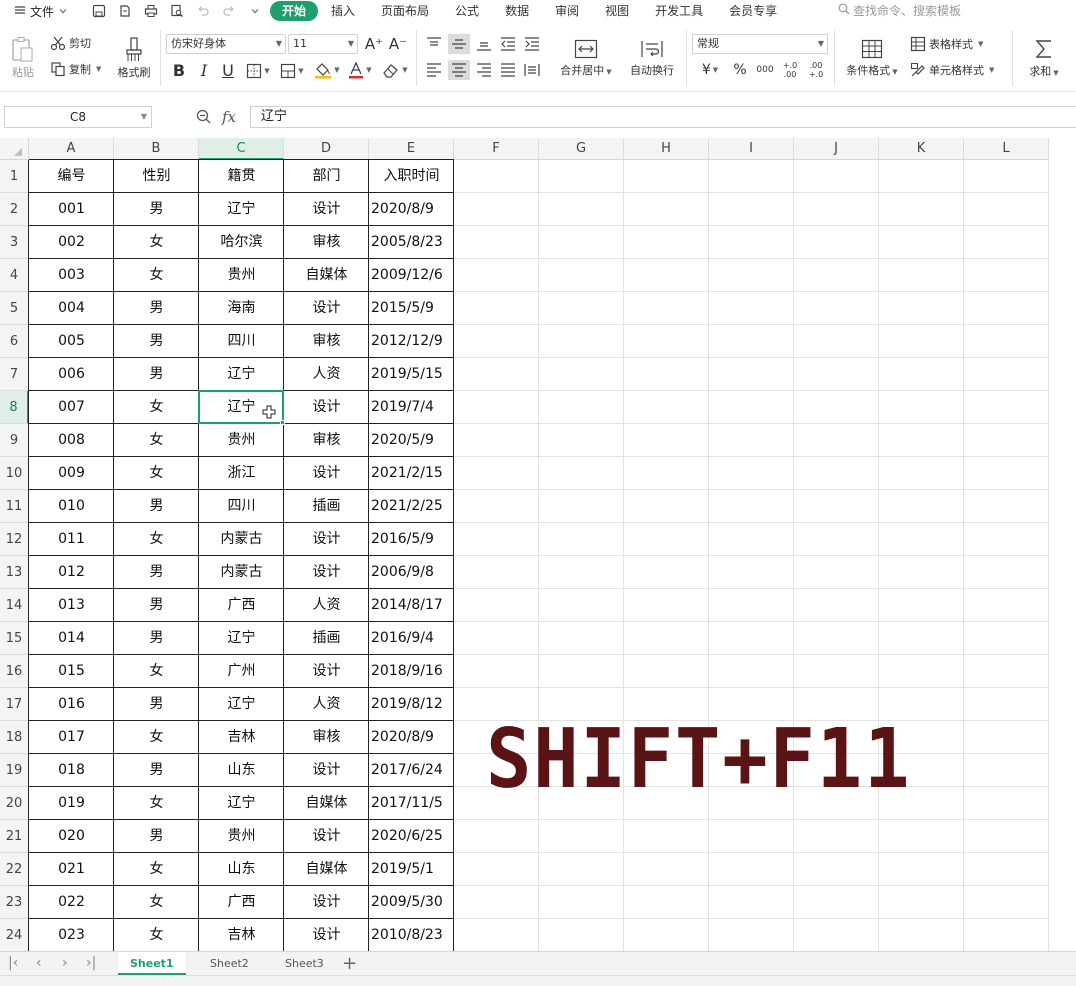 The image size is (1076, 986). I want to click on table-cell: 011, so click(71, 539).